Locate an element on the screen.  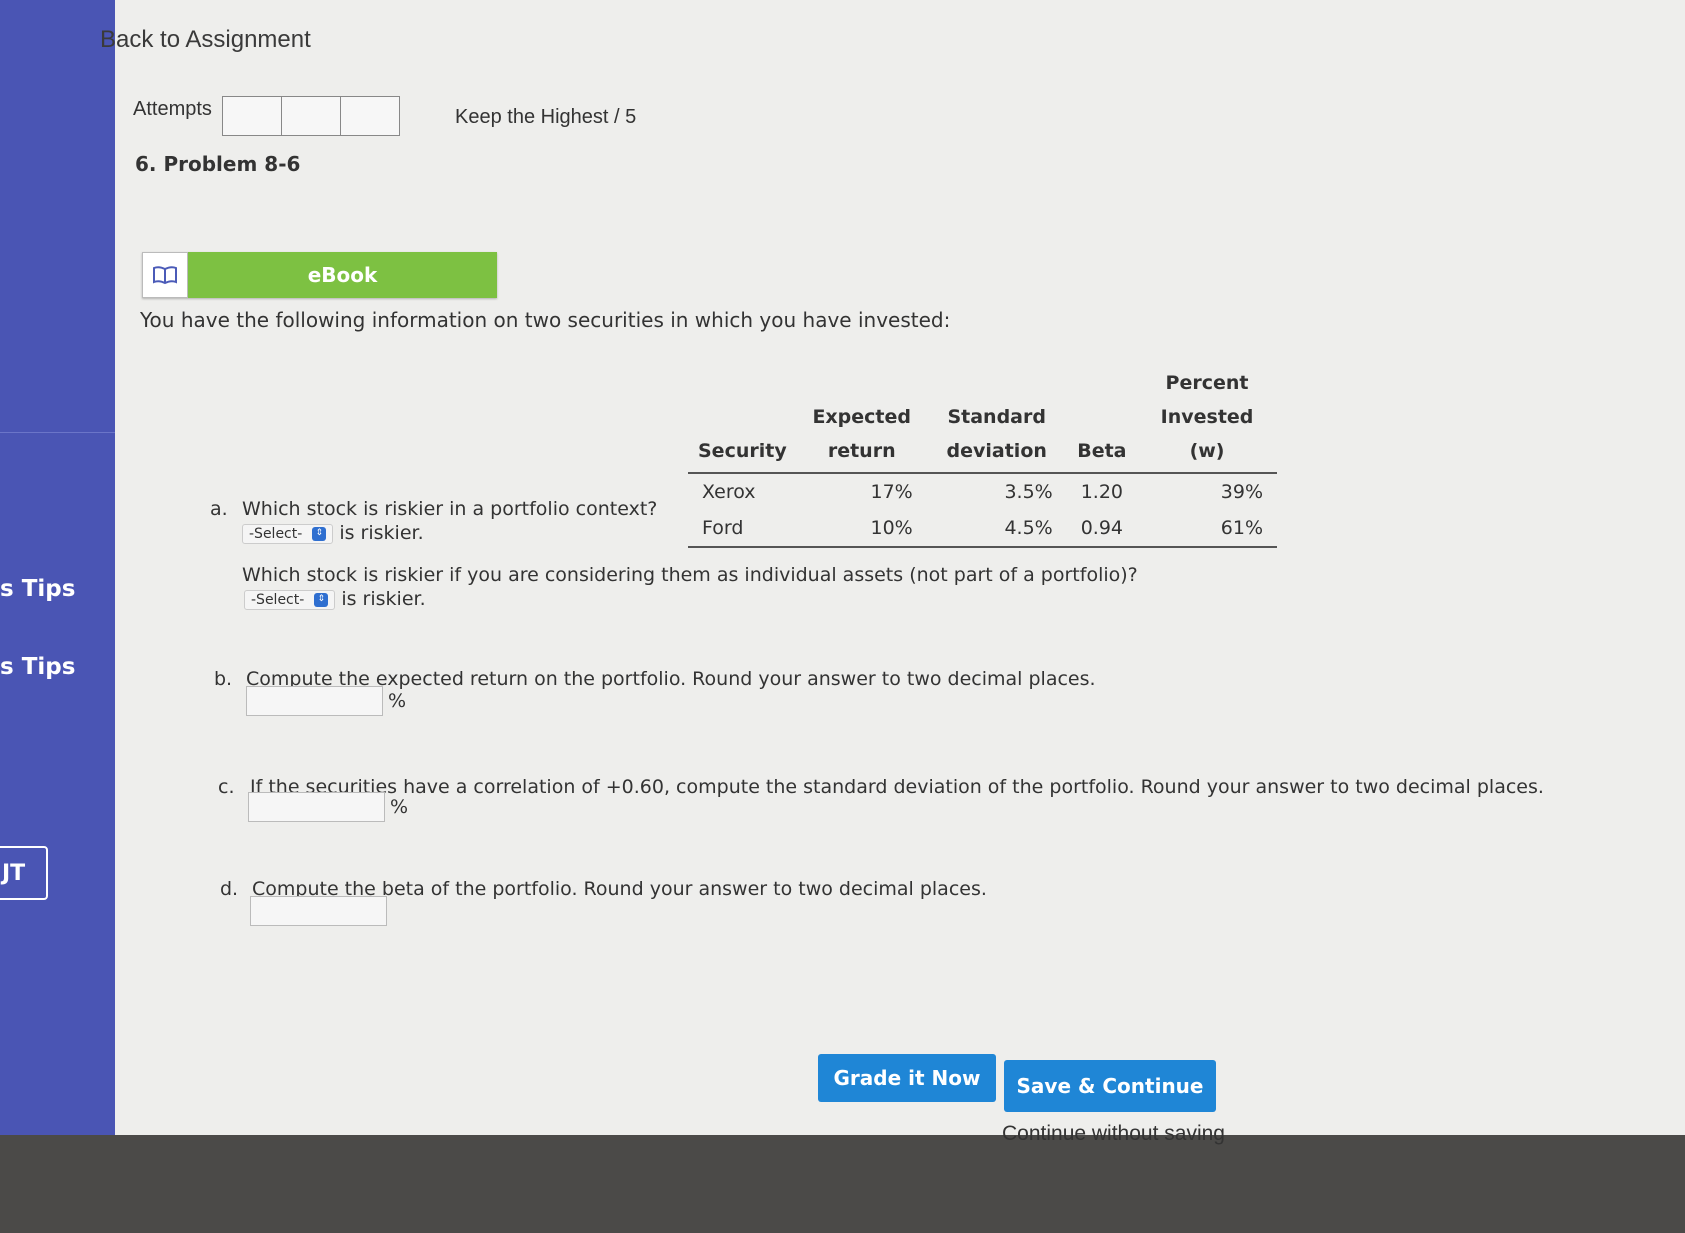
cell-standard-deviation: 3.5% is located at coordinates (1028, 492).